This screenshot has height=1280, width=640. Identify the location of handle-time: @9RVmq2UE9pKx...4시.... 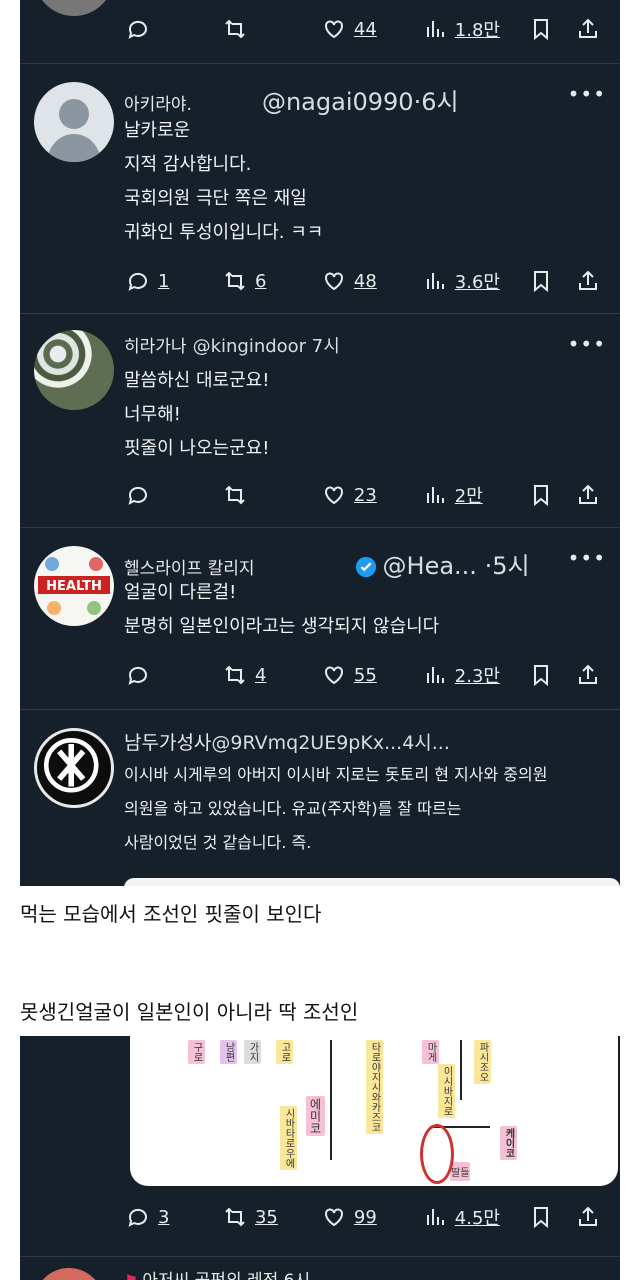
(330, 741).